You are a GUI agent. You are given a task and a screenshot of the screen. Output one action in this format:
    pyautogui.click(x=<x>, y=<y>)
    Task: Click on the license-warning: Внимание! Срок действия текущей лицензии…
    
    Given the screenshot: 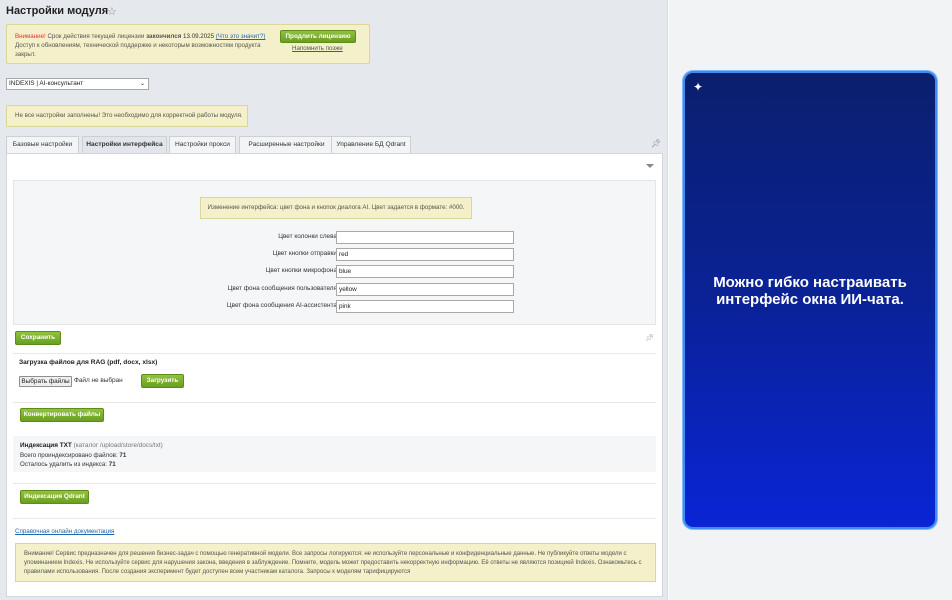 What is the action you would take?
    pyautogui.click(x=188, y=44)
    